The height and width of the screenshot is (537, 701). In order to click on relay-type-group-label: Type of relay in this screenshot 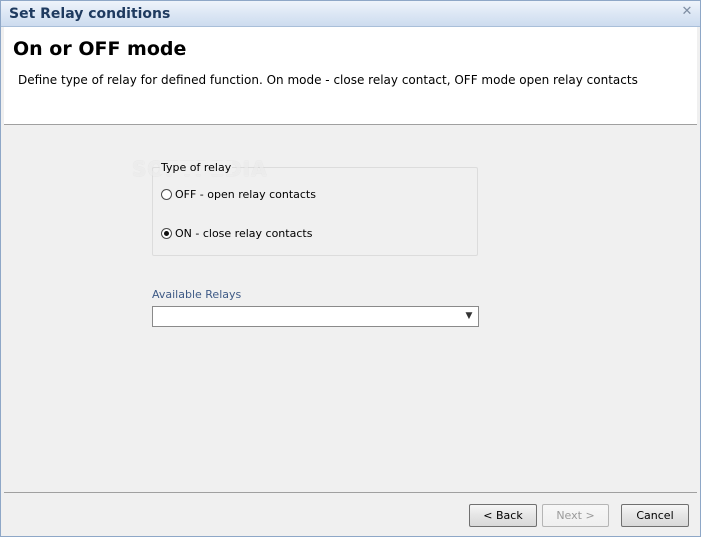, I will do `click(196, 167)`.